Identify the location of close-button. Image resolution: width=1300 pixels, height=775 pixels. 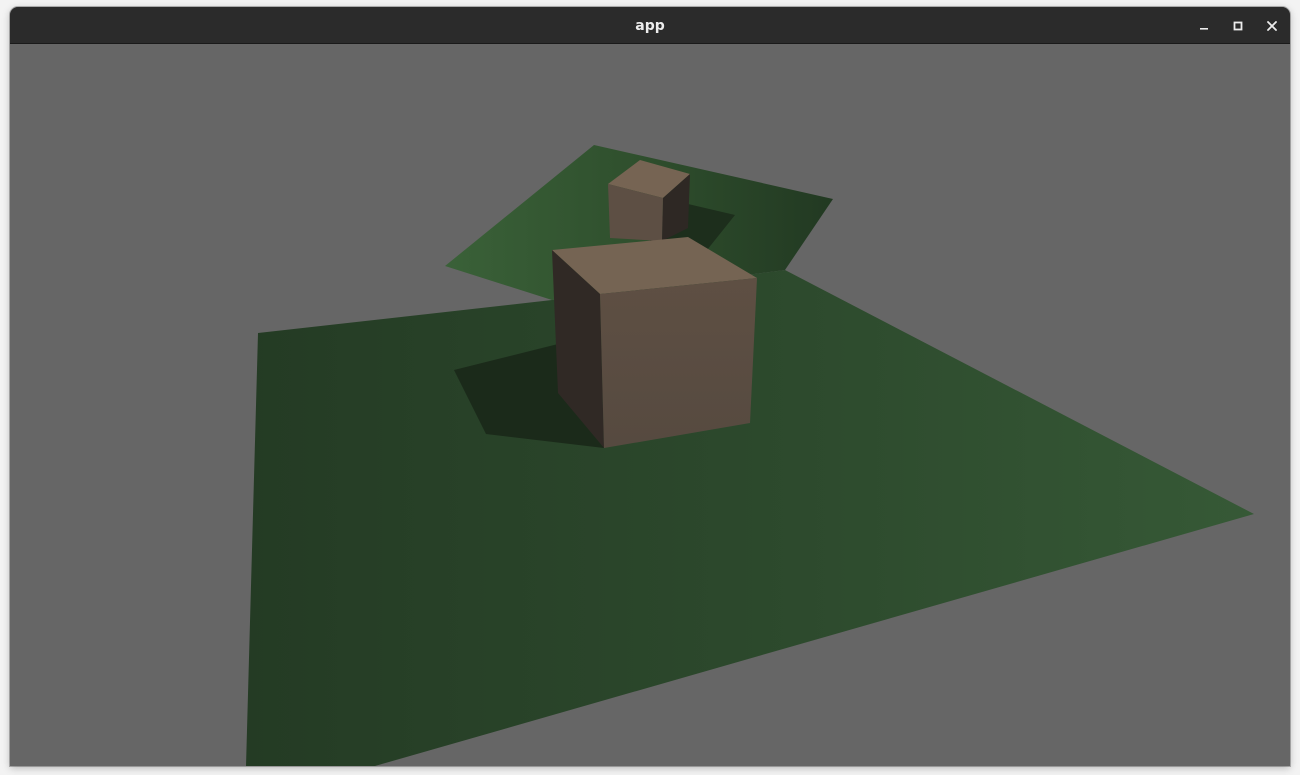
(1272, 26).